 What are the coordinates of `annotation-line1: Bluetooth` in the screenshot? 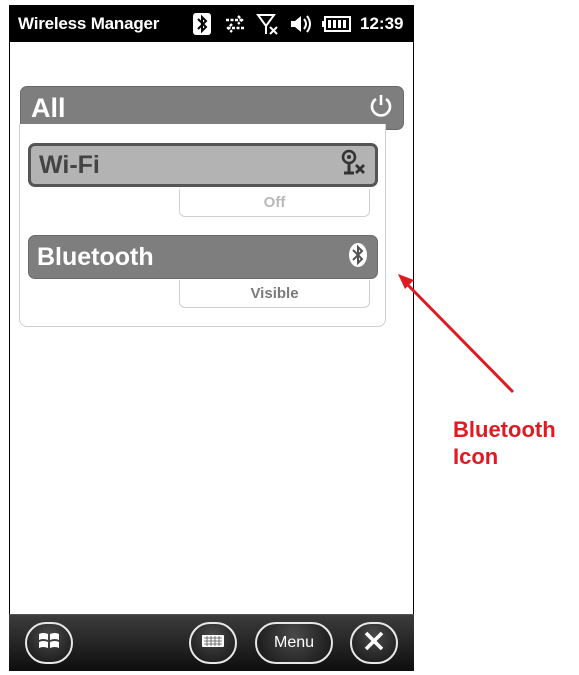 It's located at (504, 429).